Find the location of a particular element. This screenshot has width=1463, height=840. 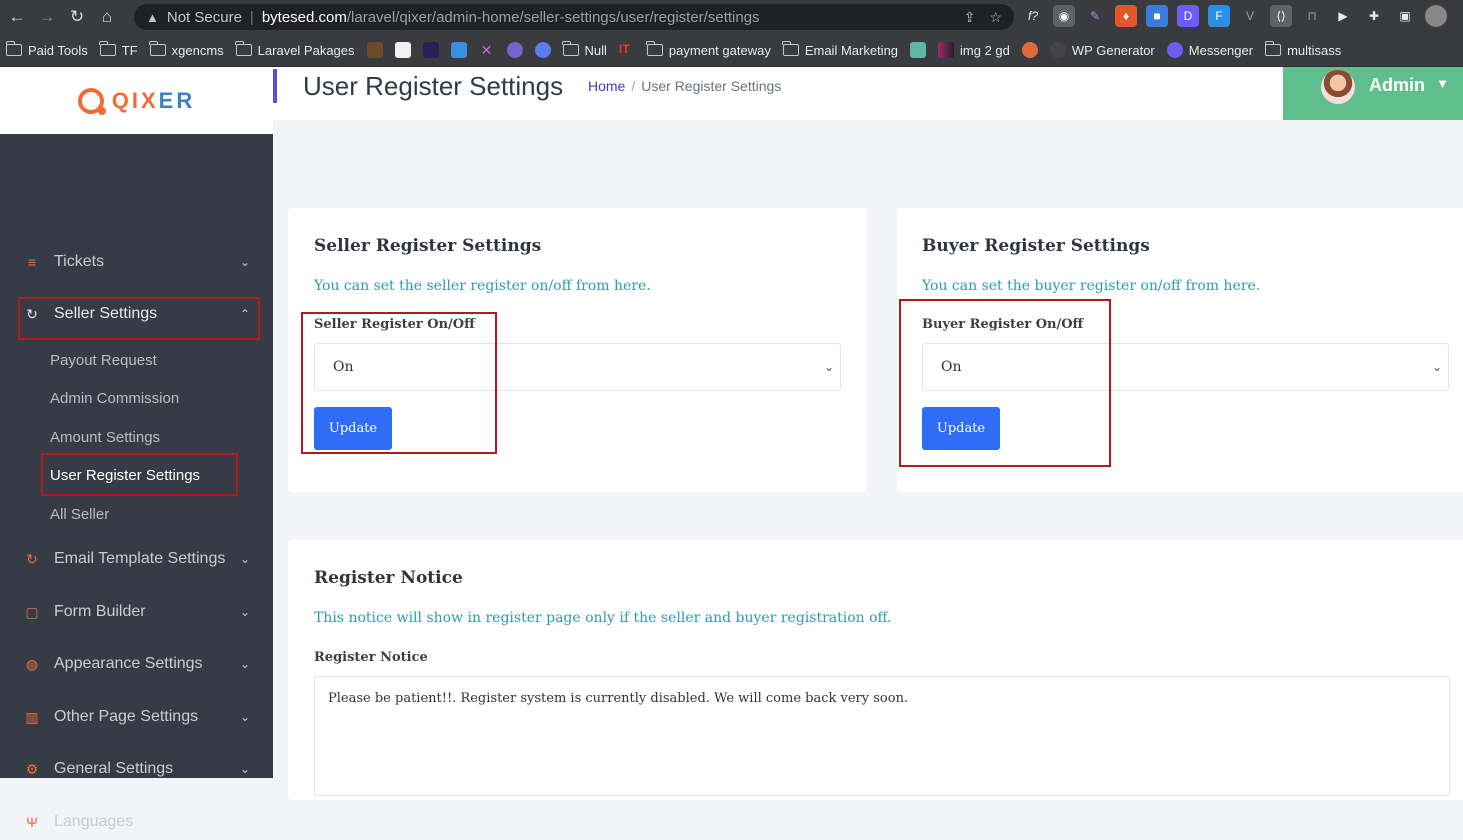

fi-extension-icon: F is located at coordinates (1219, 16).